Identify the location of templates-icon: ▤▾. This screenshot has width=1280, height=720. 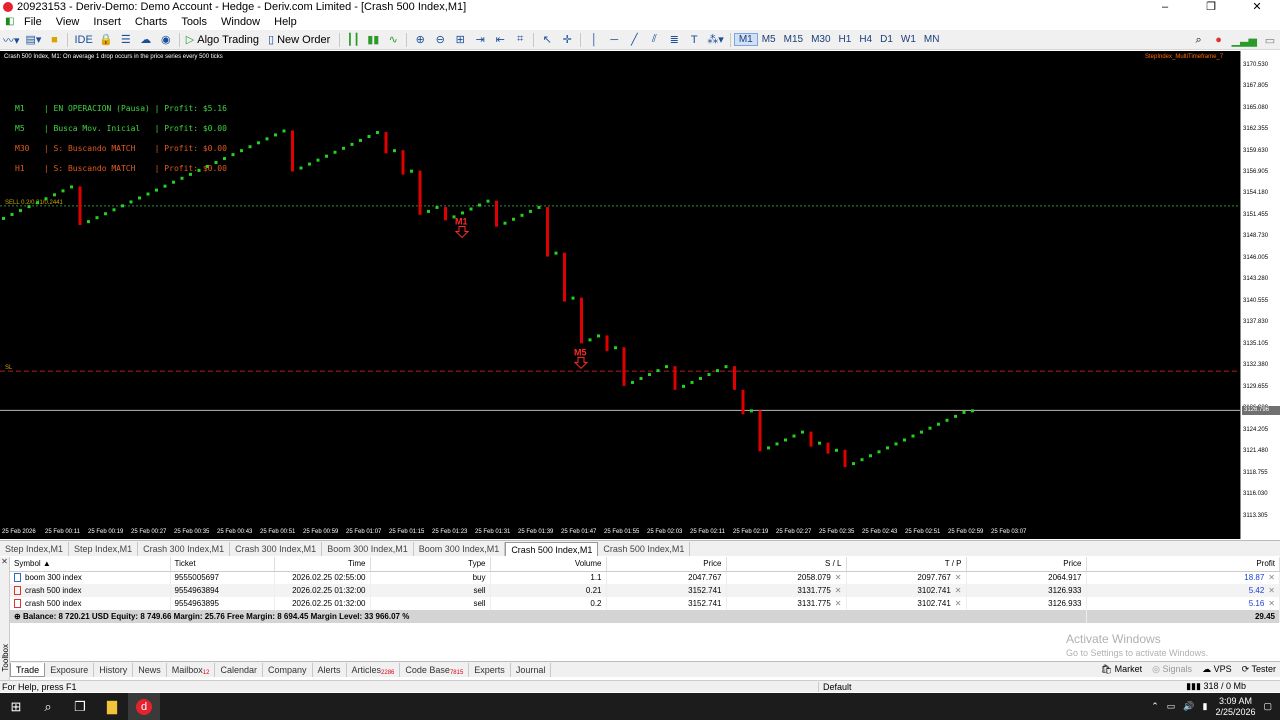
(34, 40).